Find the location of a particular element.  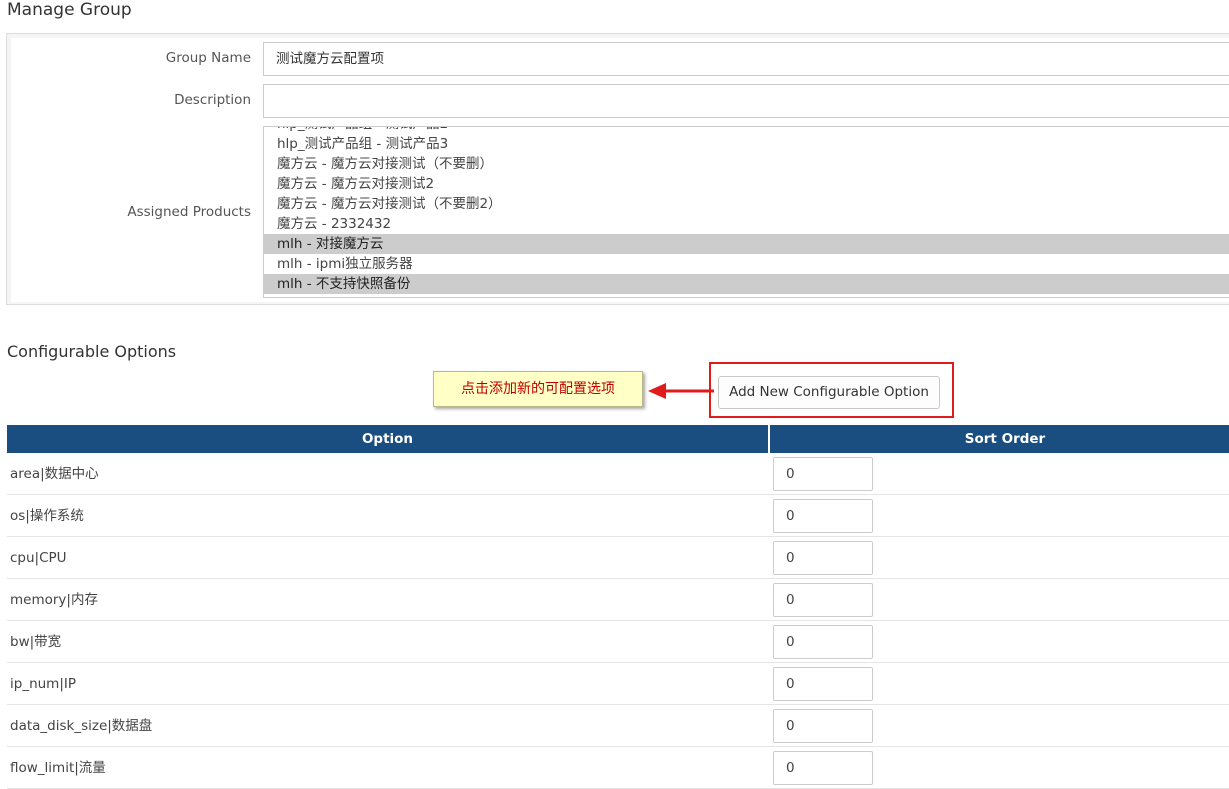

description-input is located at coordinates (746, 101).